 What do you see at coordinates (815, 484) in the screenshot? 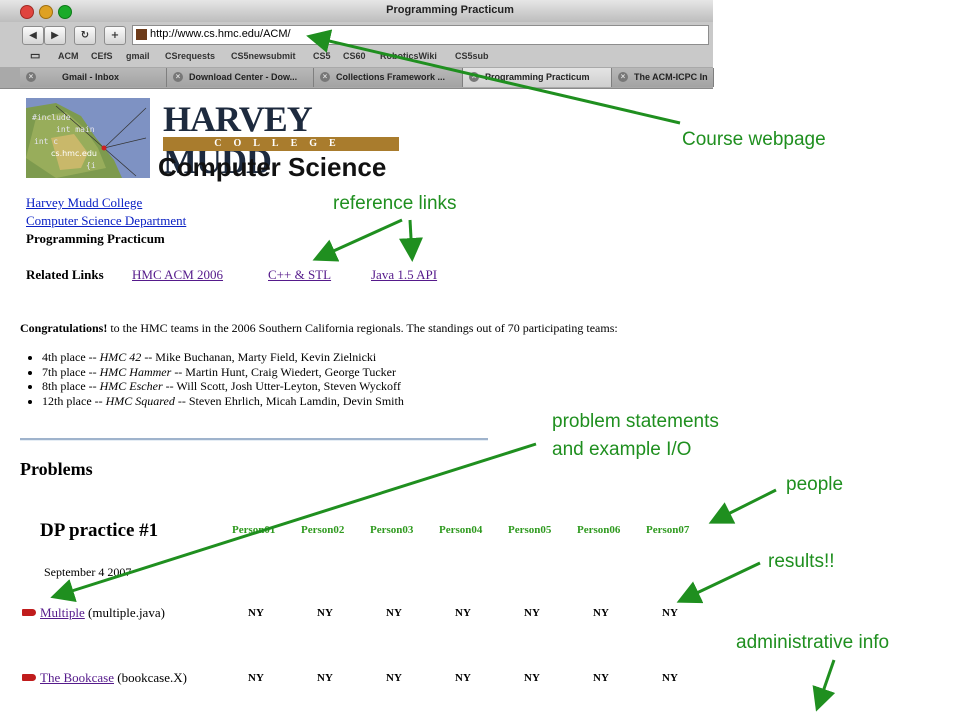
I see `annotation-people: people` at bounding box center [815, 484].